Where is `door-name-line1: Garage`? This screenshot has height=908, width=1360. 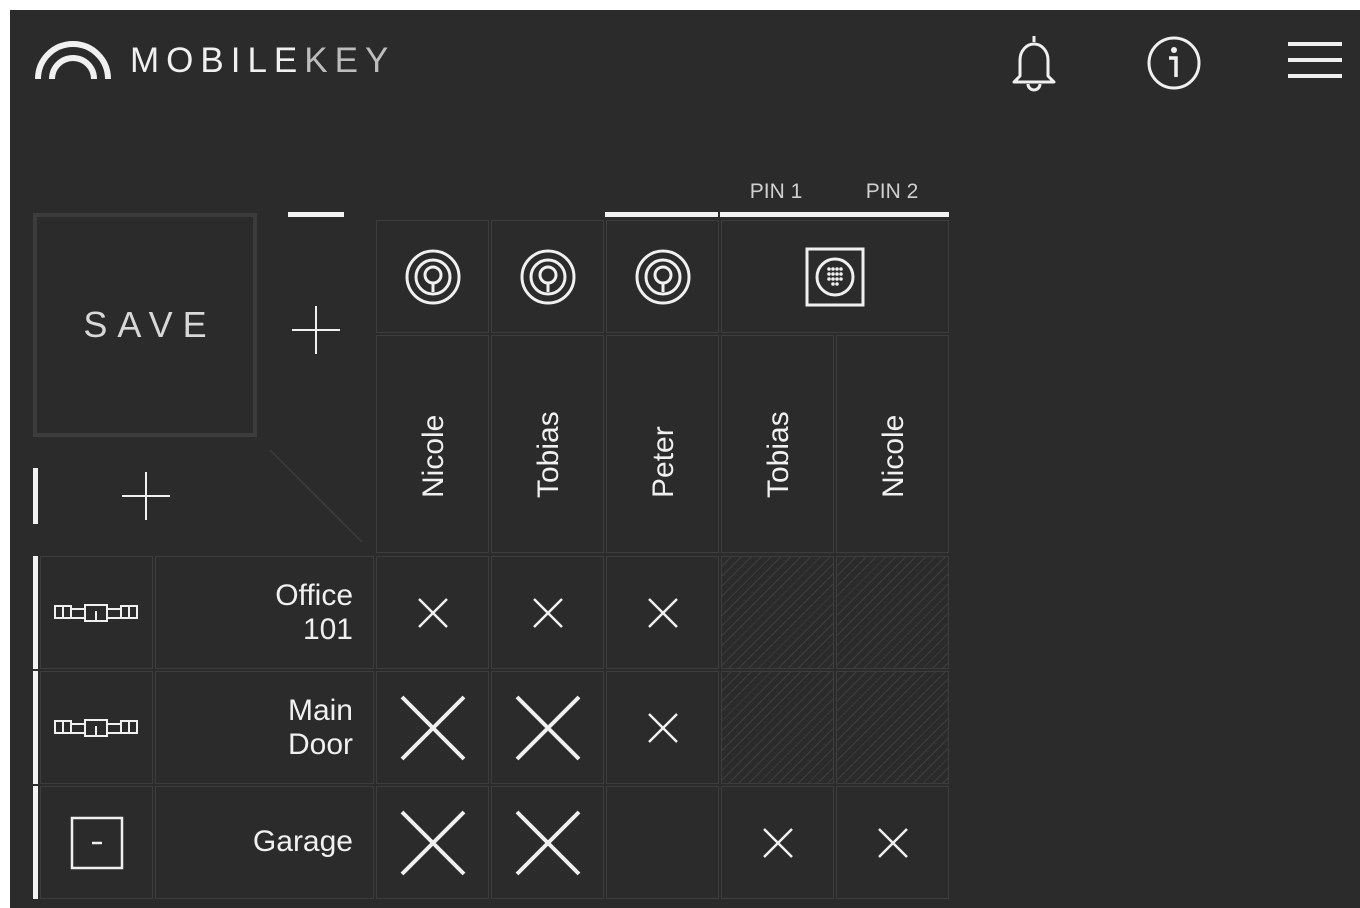
door-name-line1: Garage is located at coordinates (302, 841).